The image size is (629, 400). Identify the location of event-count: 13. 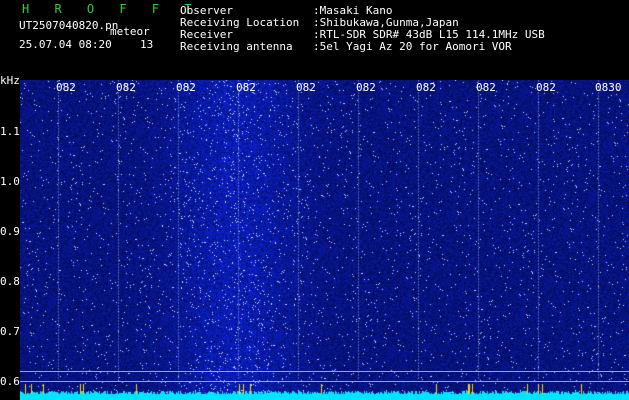
(147, 44).